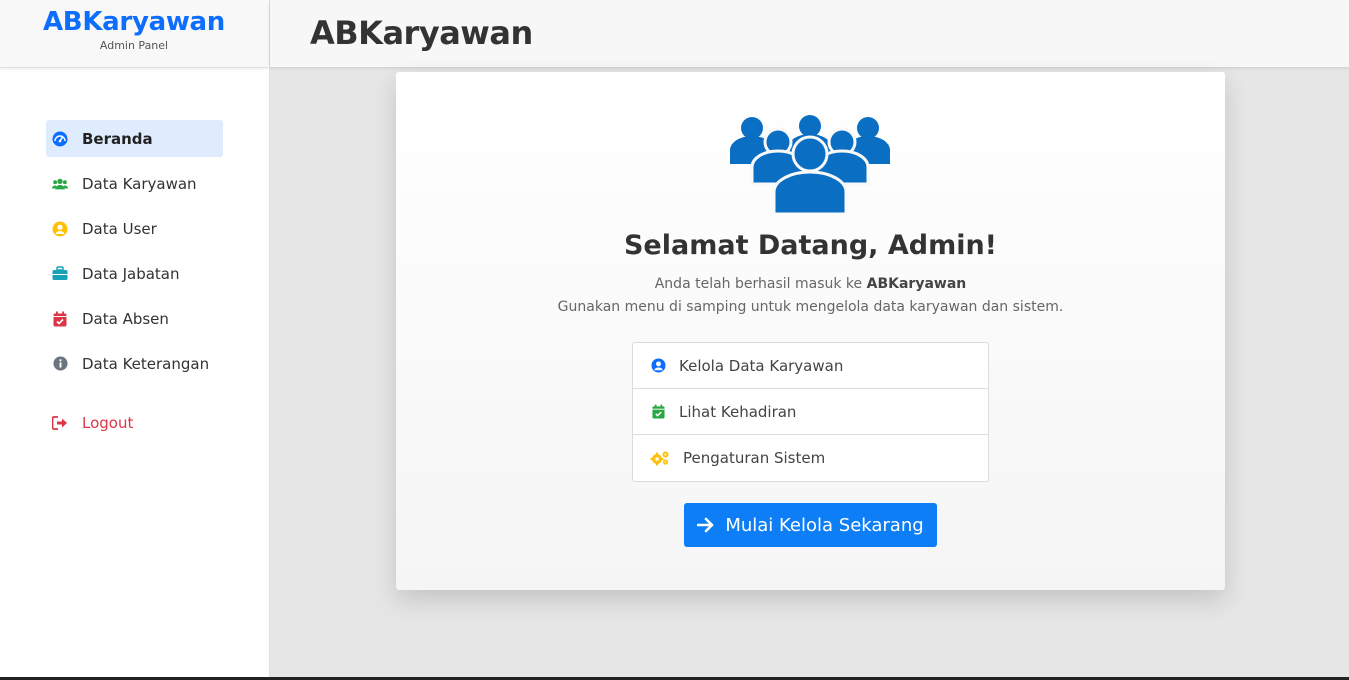 Image resolution: width=1349 pixels, height=680 pixels. What do you see at coordinates (125, 318) in the screenshot?
I see `sidebar-item-label: Data Absen` at bounding box center [125, 318].